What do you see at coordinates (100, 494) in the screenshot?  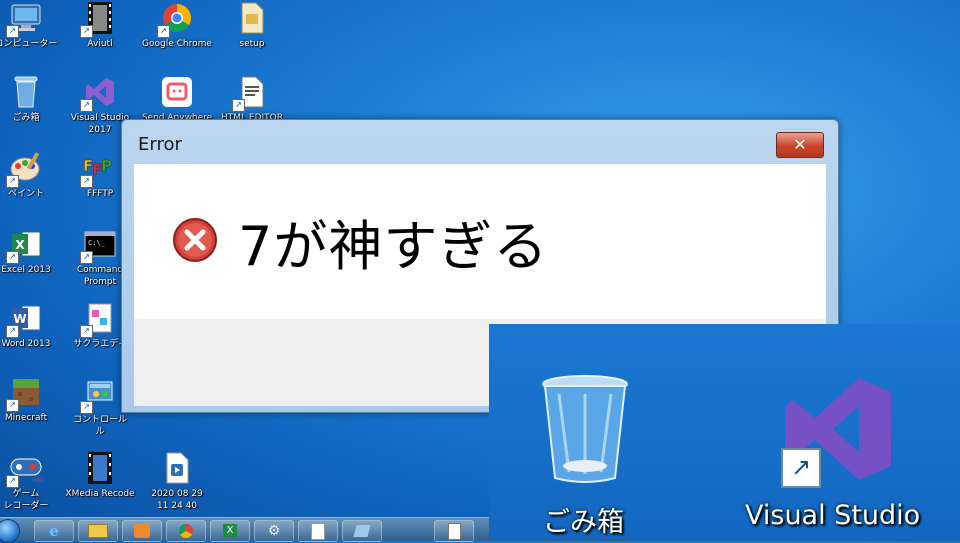 I see `desktop-icon-label: XMedia Recode` at bounding box center [100, 494].